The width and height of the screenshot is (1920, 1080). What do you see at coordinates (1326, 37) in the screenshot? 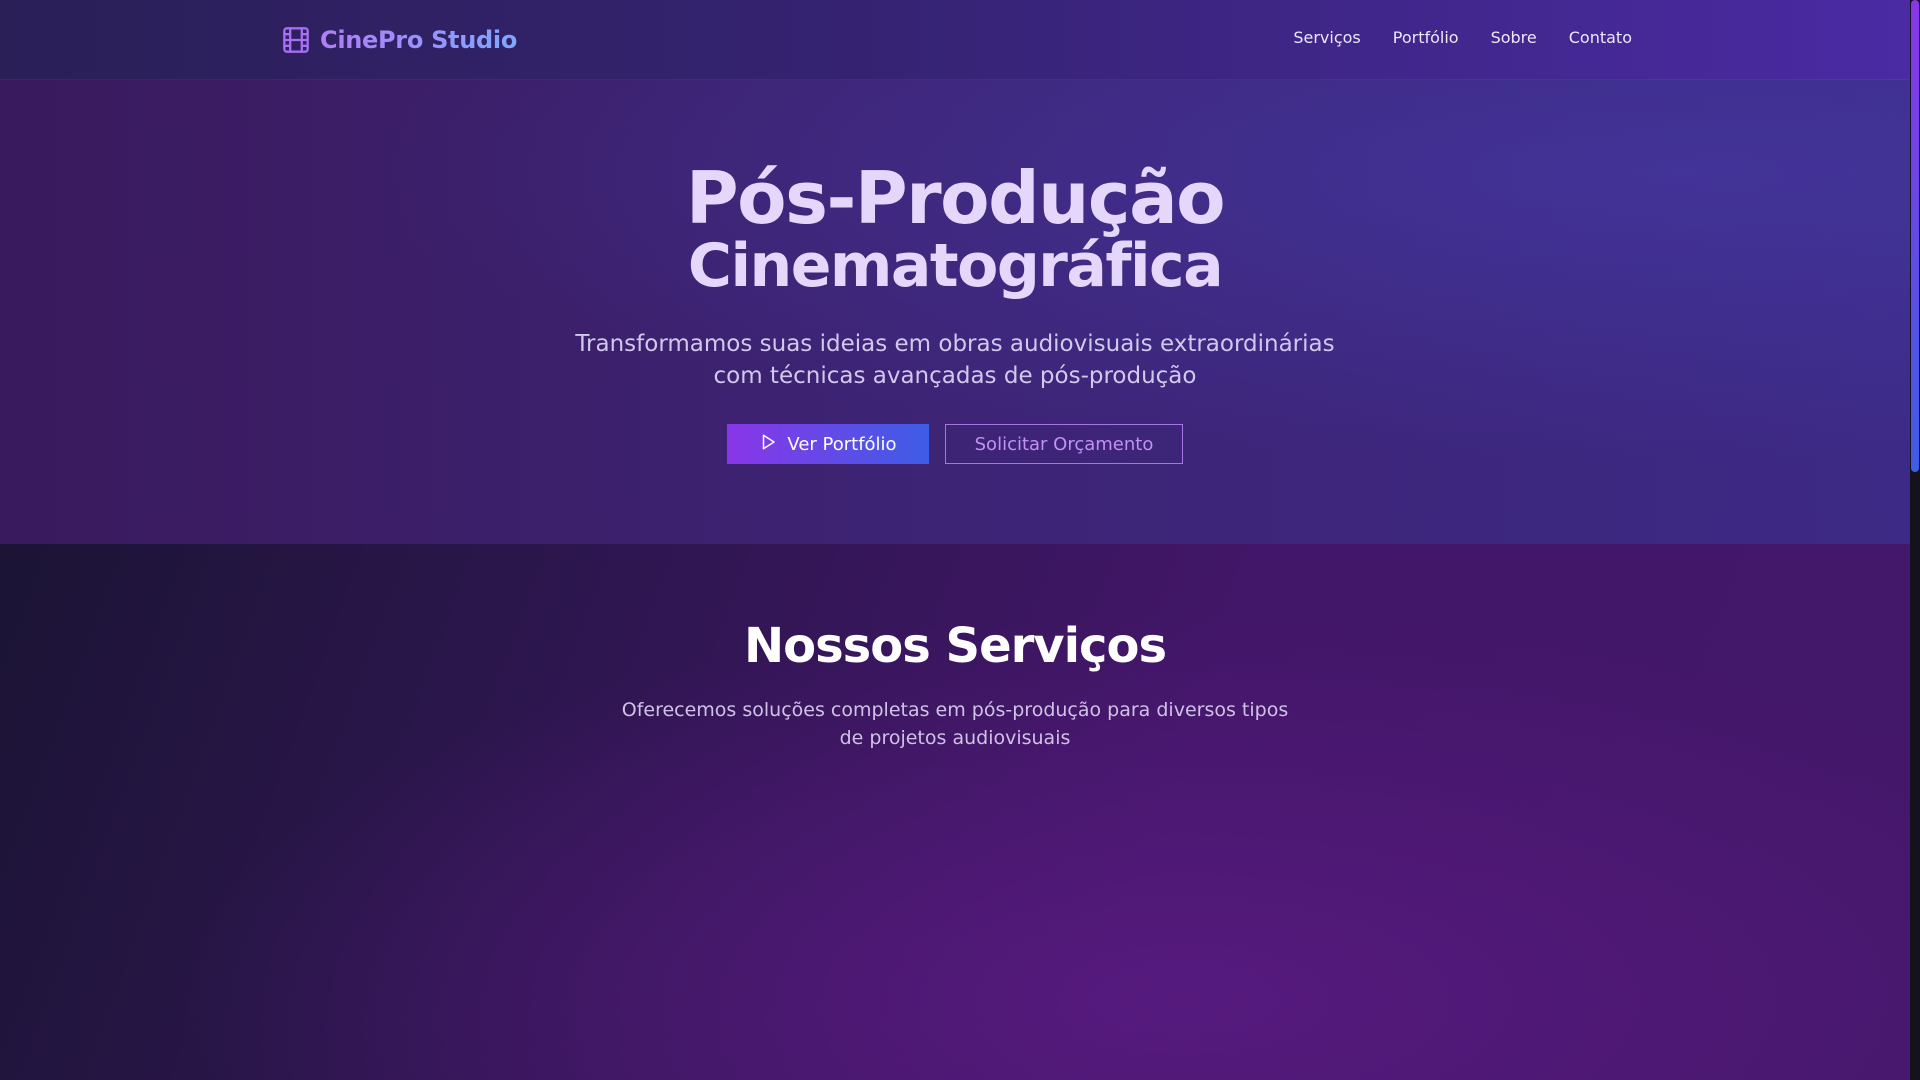
I see `nav-link-services: Serviços` at bounding box center [1326, 37].